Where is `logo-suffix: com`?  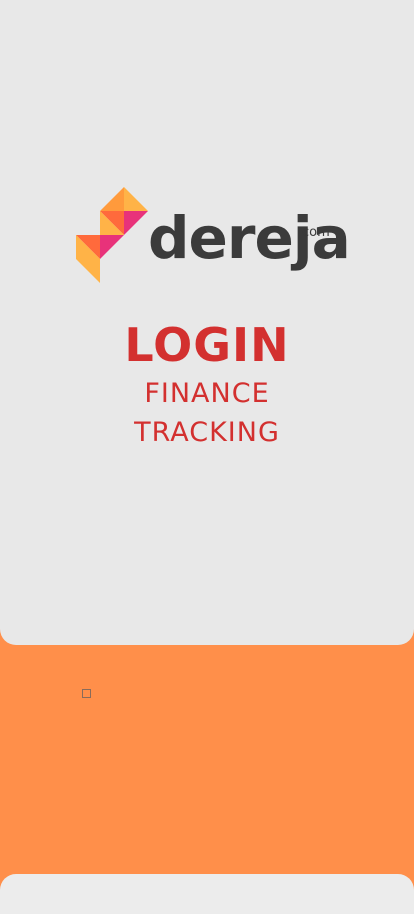
logo-suffix: com is located at coordinates (316, 232).